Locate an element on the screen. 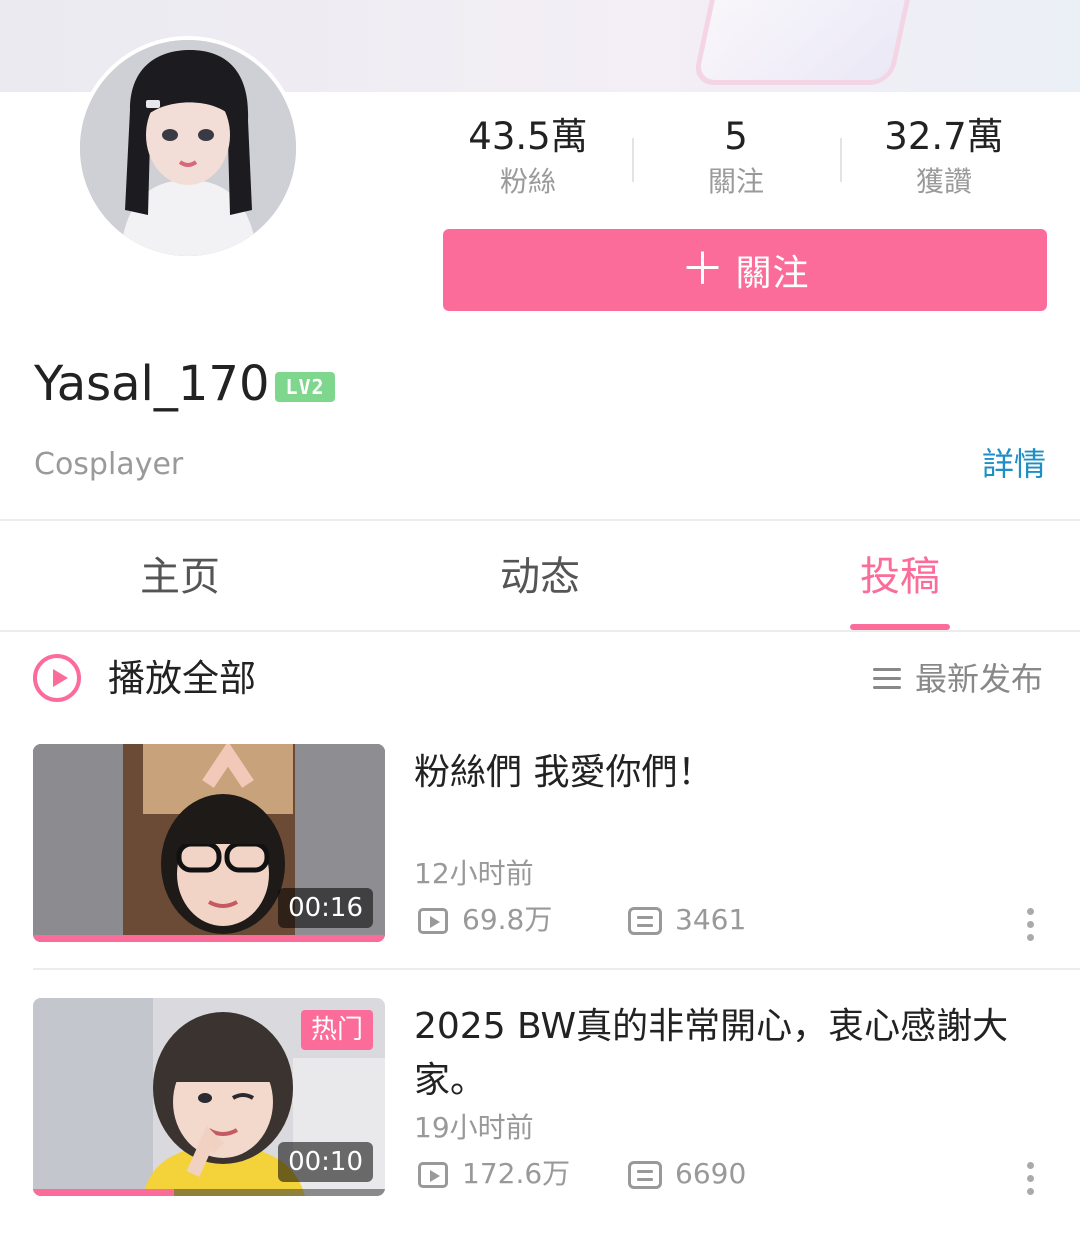 This screenshot has height=1257, width=1080. sort-lines-icon is located at coordinates (887, 679).